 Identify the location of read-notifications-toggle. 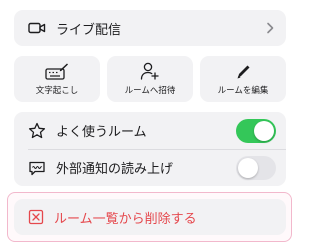
(256, 167).